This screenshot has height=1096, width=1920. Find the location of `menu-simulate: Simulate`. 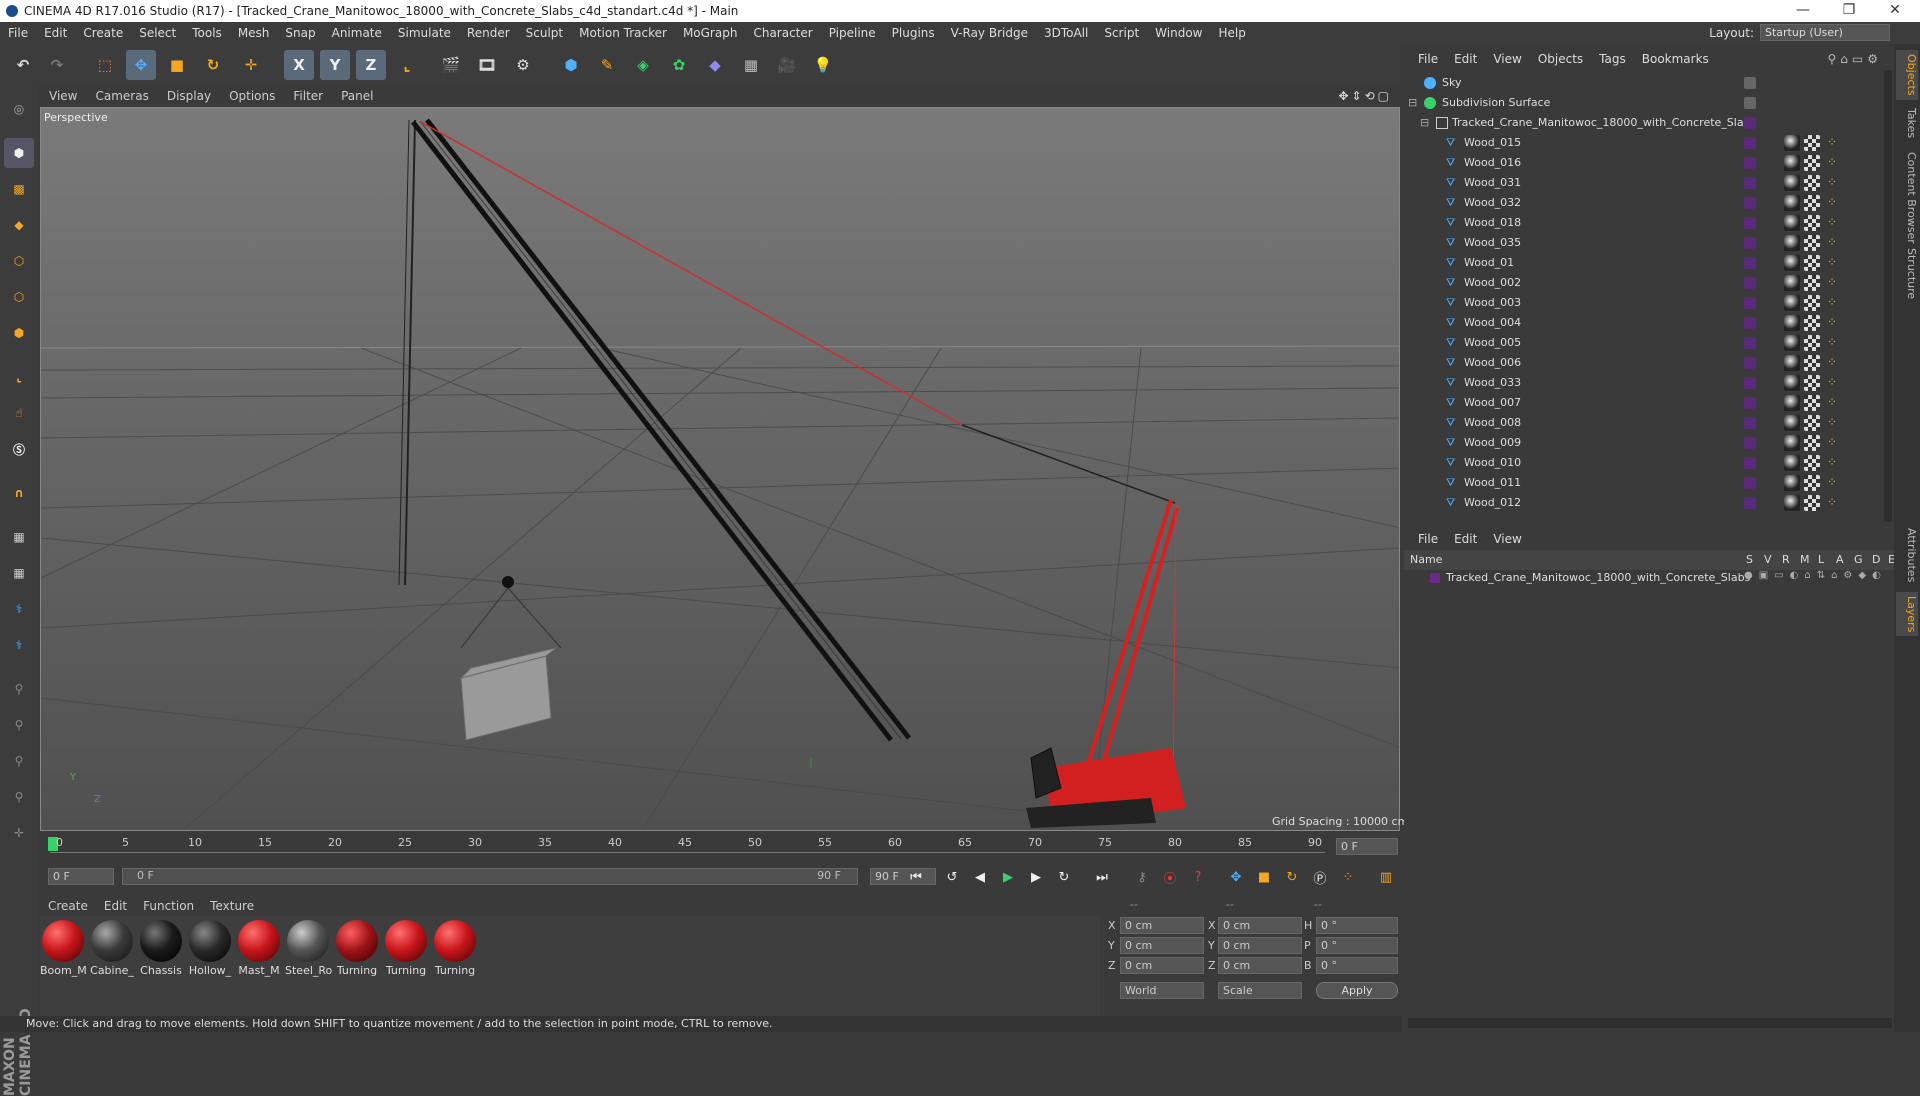

menu-simulate: Simulate is located at coordinates (424, 33).